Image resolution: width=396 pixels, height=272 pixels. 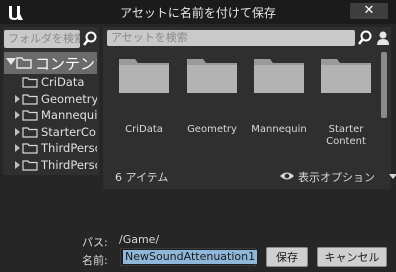 What do you see at coordinates (231, 38) in the screenshot?
I see `asset-search-input: アセットを検索` at bounding box center [231, 38].